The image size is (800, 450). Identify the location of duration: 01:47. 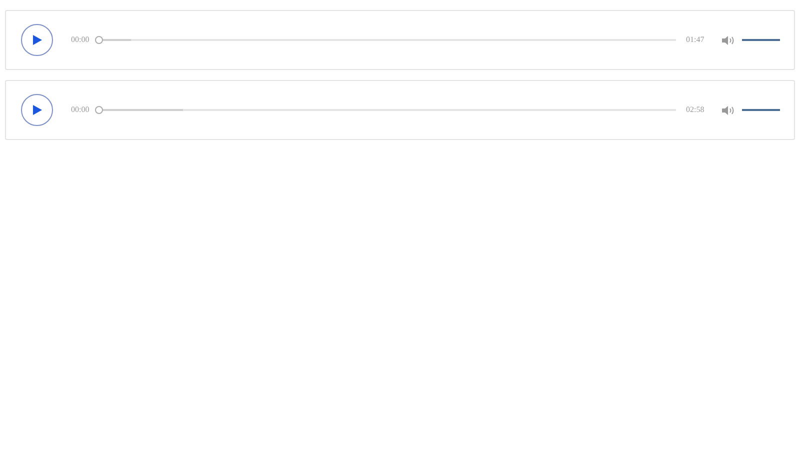
(696, 40).